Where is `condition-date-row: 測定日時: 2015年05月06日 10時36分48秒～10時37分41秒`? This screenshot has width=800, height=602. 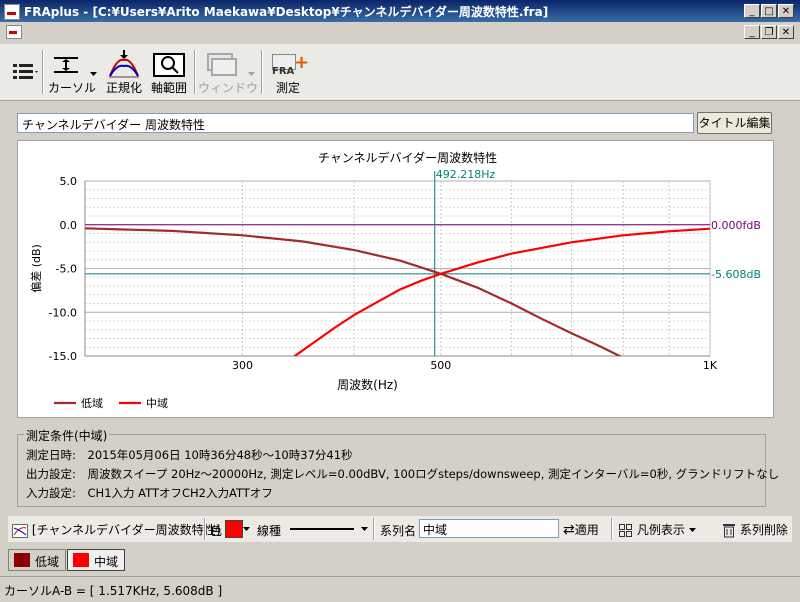 condition-date-row: 測定日時: 2015年05月06日 10時36分48秒～10時37分41秒 is located at coordinates (189, 455).